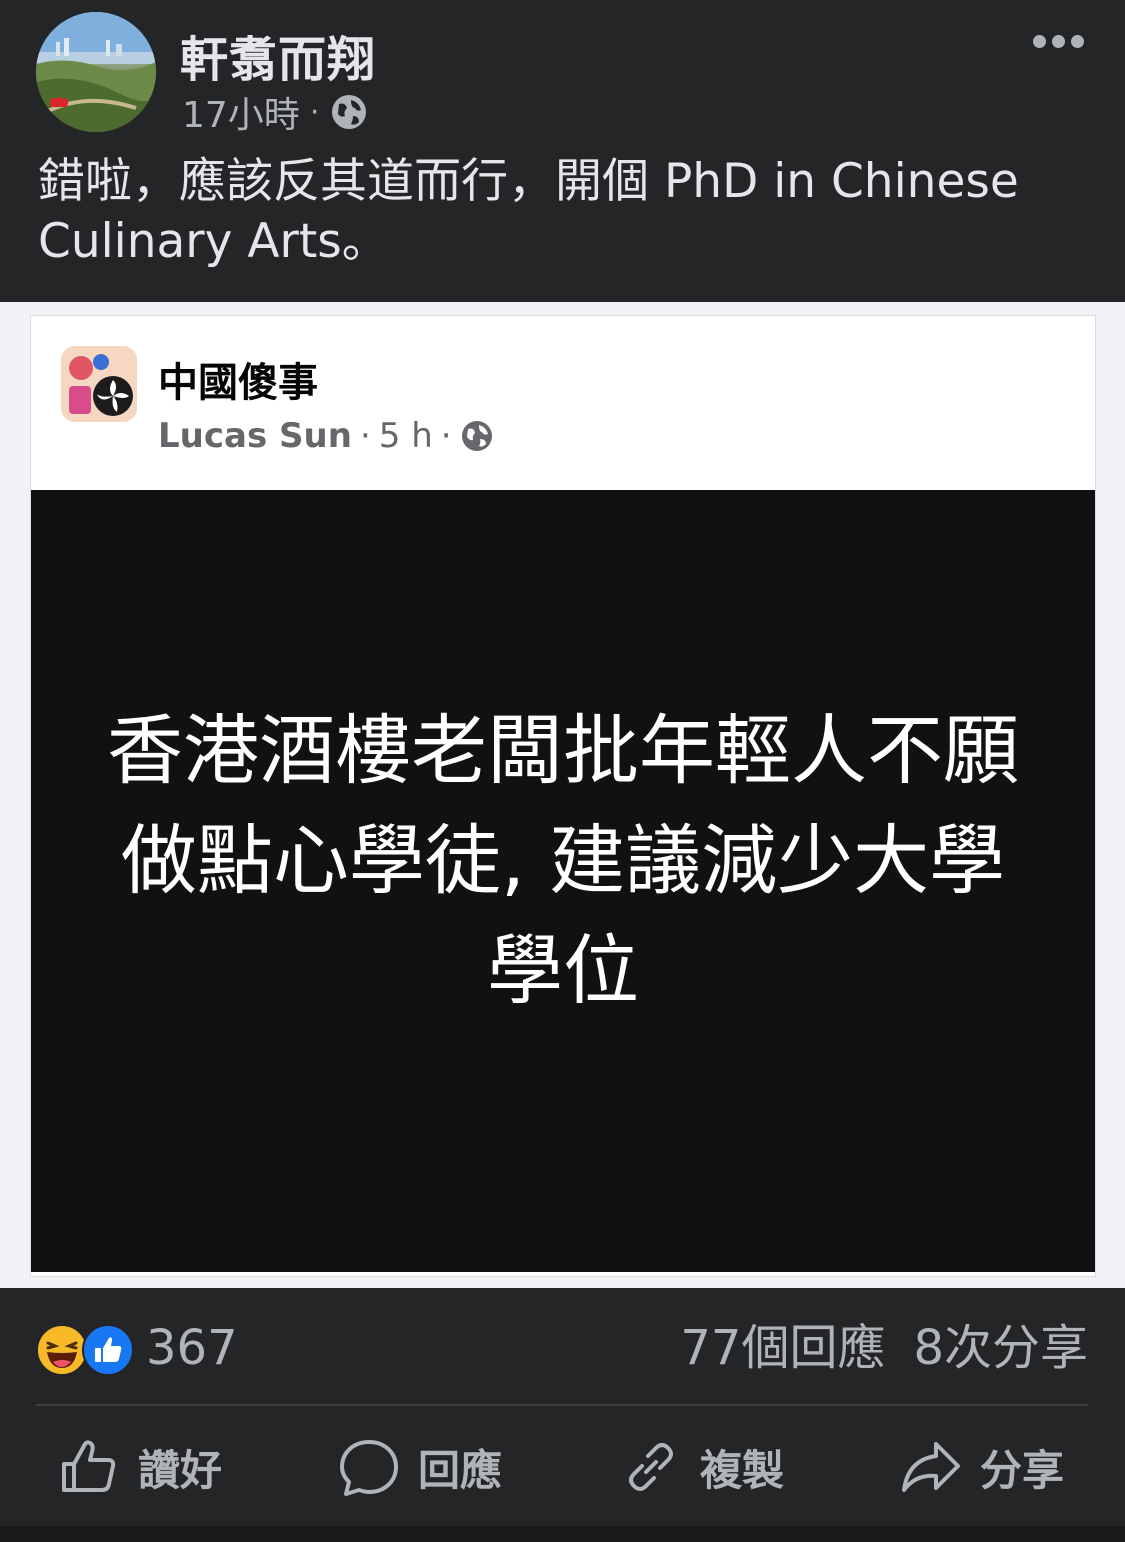 The height and width of the screenshot is (1542, 1125). What do you see at coordinates (278, 55) in the screenshot?
I see `author-name: 軒翥而翔` at bounding box center [278, 55].